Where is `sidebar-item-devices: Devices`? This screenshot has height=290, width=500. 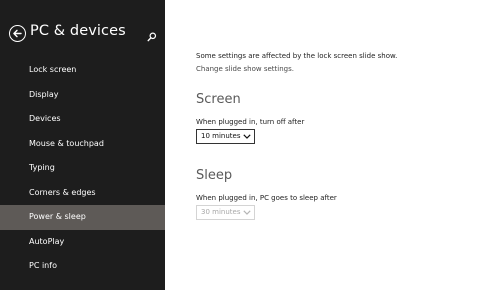
sidebar-item-devices: Devices is located at coordinates (82, 119).